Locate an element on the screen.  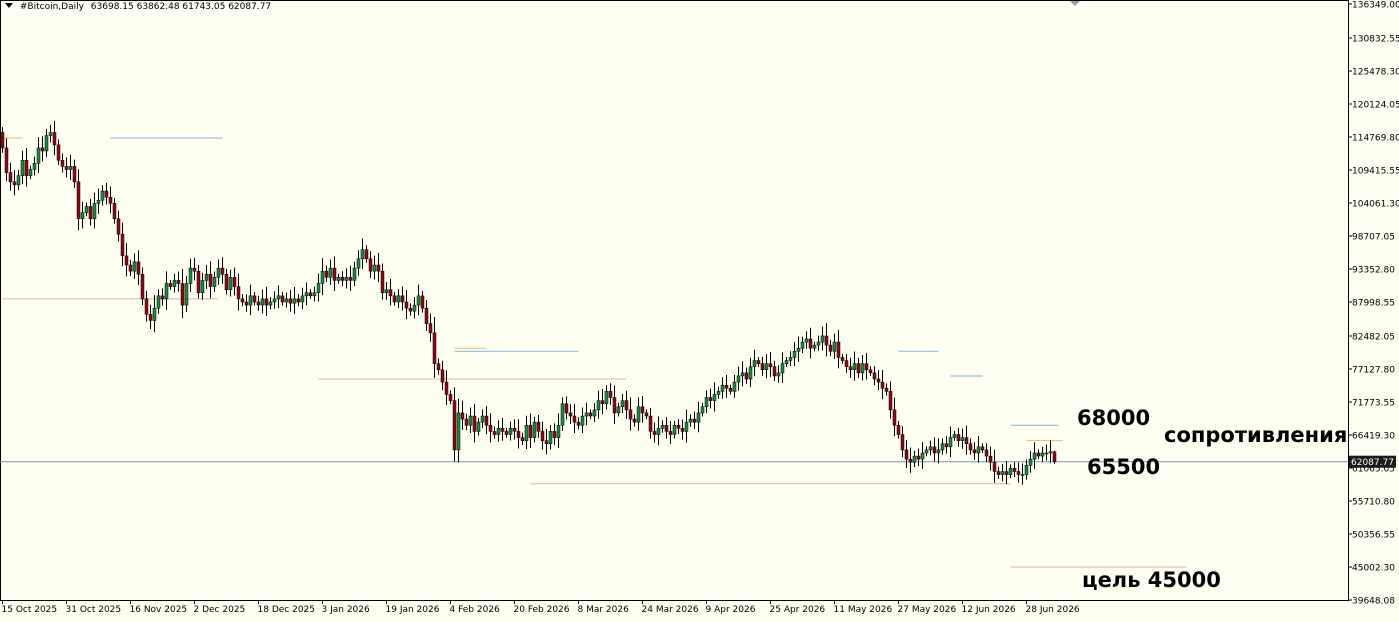
annotation-resistance: сопротивления is located at coordinates (1256, 435).